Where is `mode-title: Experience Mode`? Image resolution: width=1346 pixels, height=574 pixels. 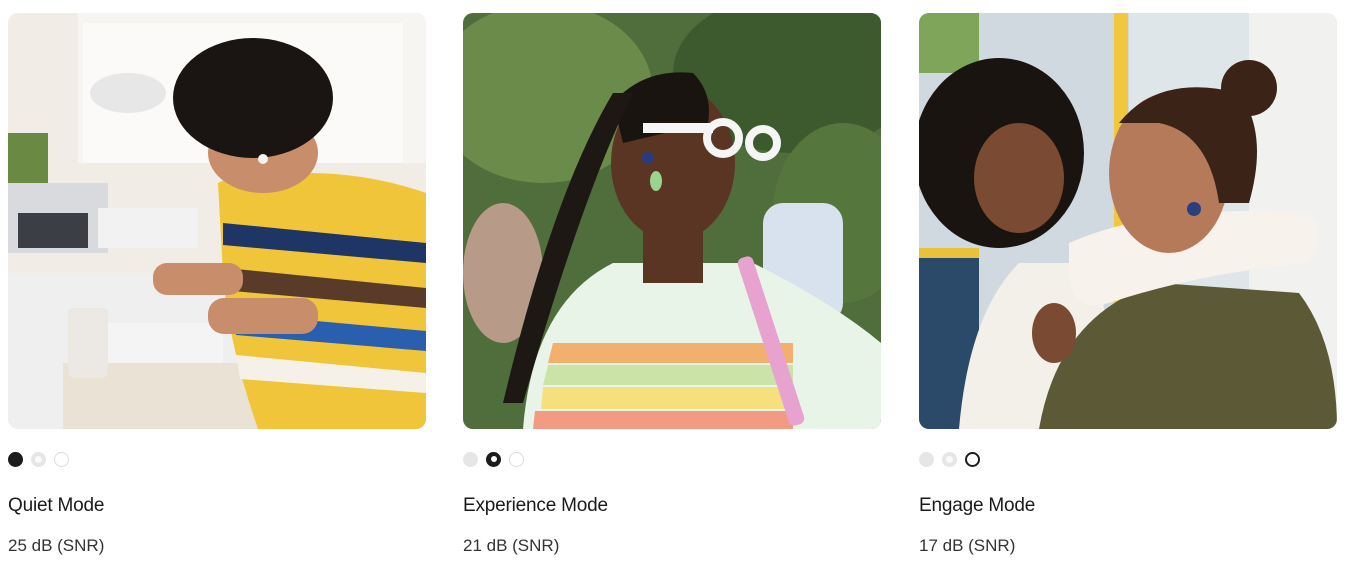
mode-title: Experience Mode is located at coordinates (535, 505).